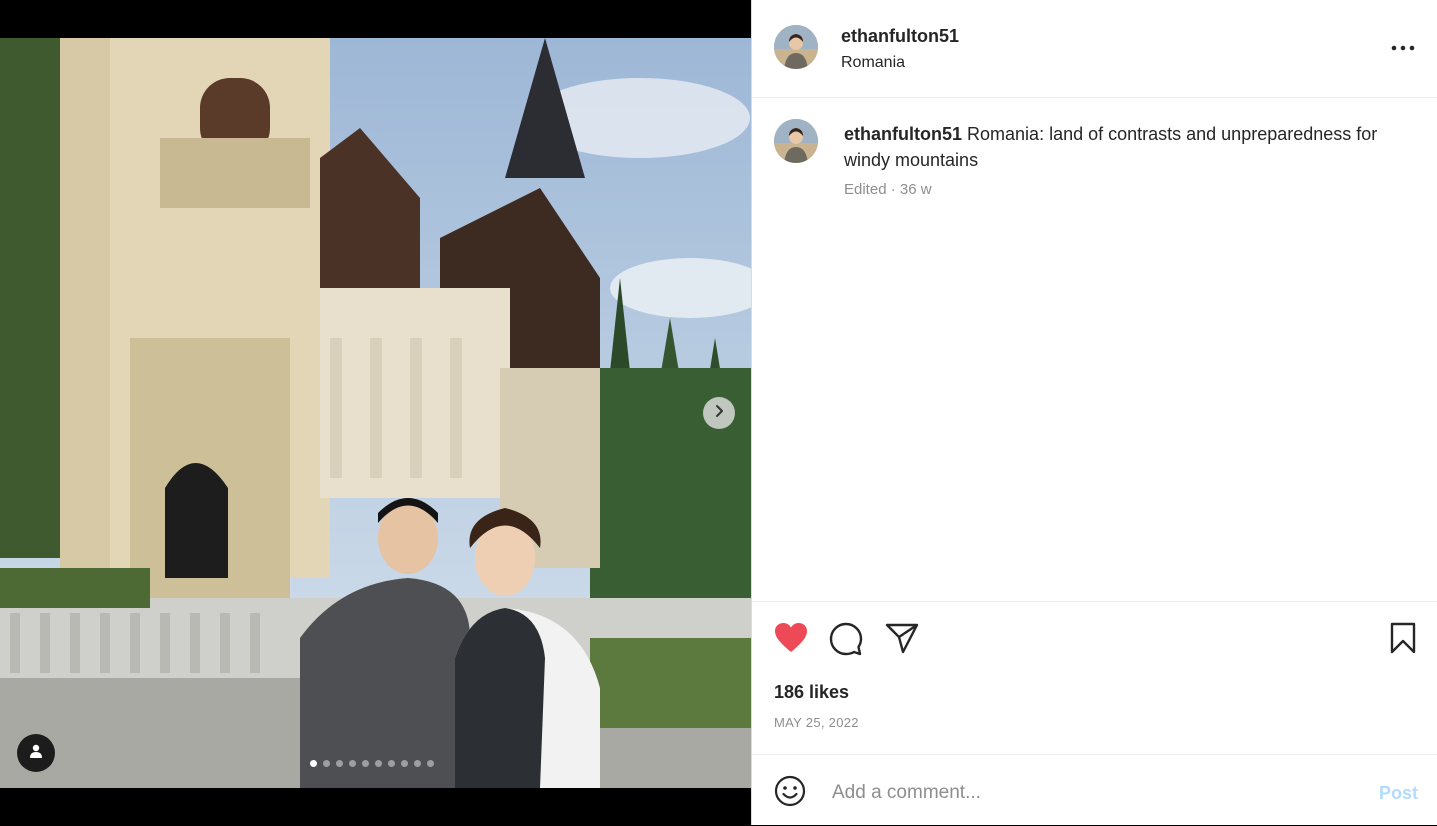  What do you see at coordinates (916, 189) in the screenshot?
I see `post-age: 36 w` at bounding box center [916, 189].